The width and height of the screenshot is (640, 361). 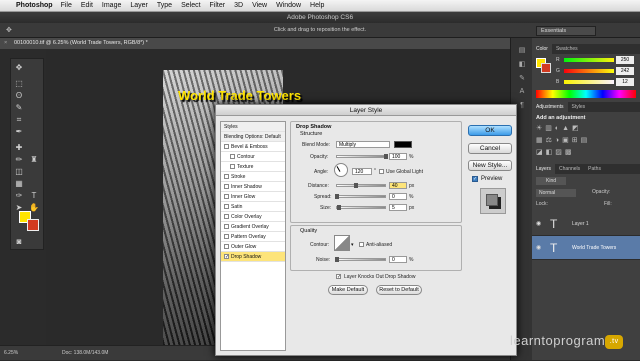 I want to click on properties-icon: ◧, so click(x=522, y=65).